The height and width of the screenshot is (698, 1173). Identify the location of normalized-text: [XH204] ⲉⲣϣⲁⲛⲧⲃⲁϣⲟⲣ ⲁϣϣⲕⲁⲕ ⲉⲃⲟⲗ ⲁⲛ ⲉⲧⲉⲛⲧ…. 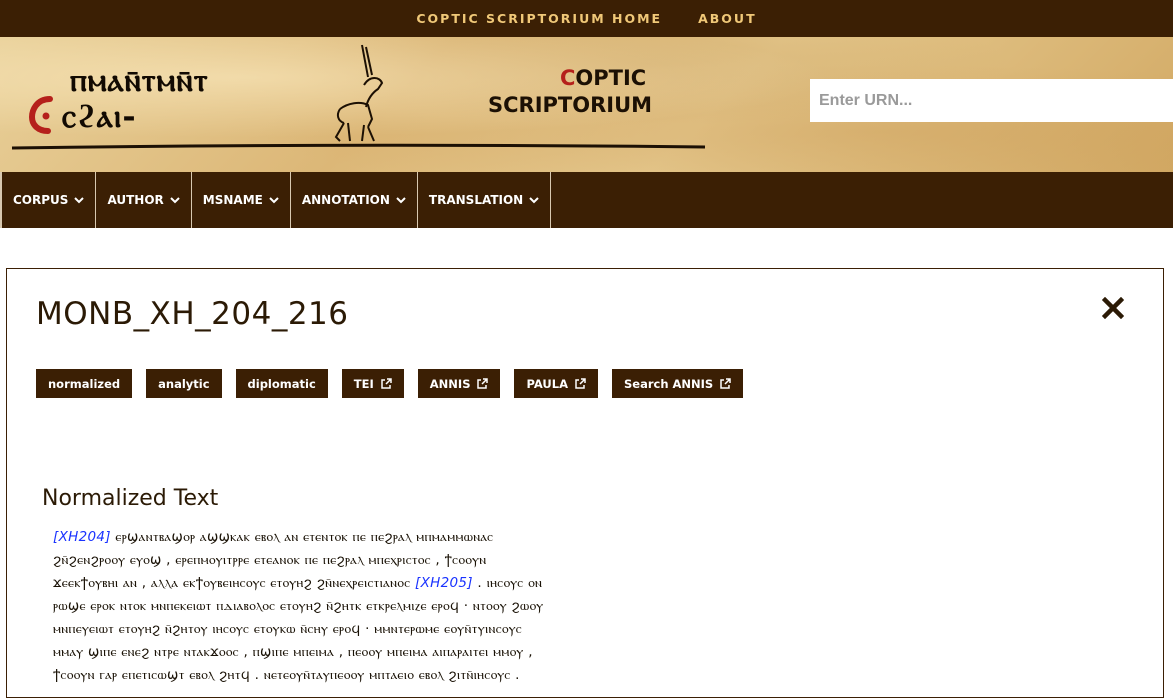
(363, 606).